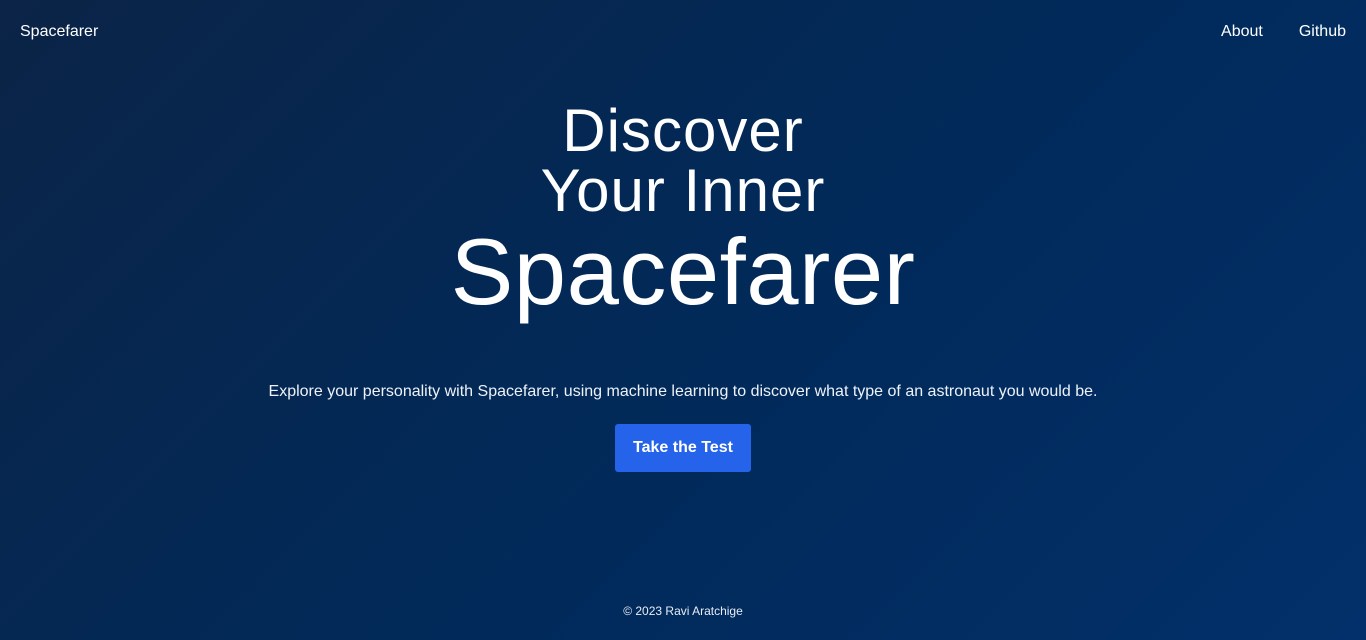 This screenshot has height=640, width=1366. What do you see at coordinates (683, 448) in the screenshot?
I see `take-test-button: Take the Test` at bounding box center [683, 448].